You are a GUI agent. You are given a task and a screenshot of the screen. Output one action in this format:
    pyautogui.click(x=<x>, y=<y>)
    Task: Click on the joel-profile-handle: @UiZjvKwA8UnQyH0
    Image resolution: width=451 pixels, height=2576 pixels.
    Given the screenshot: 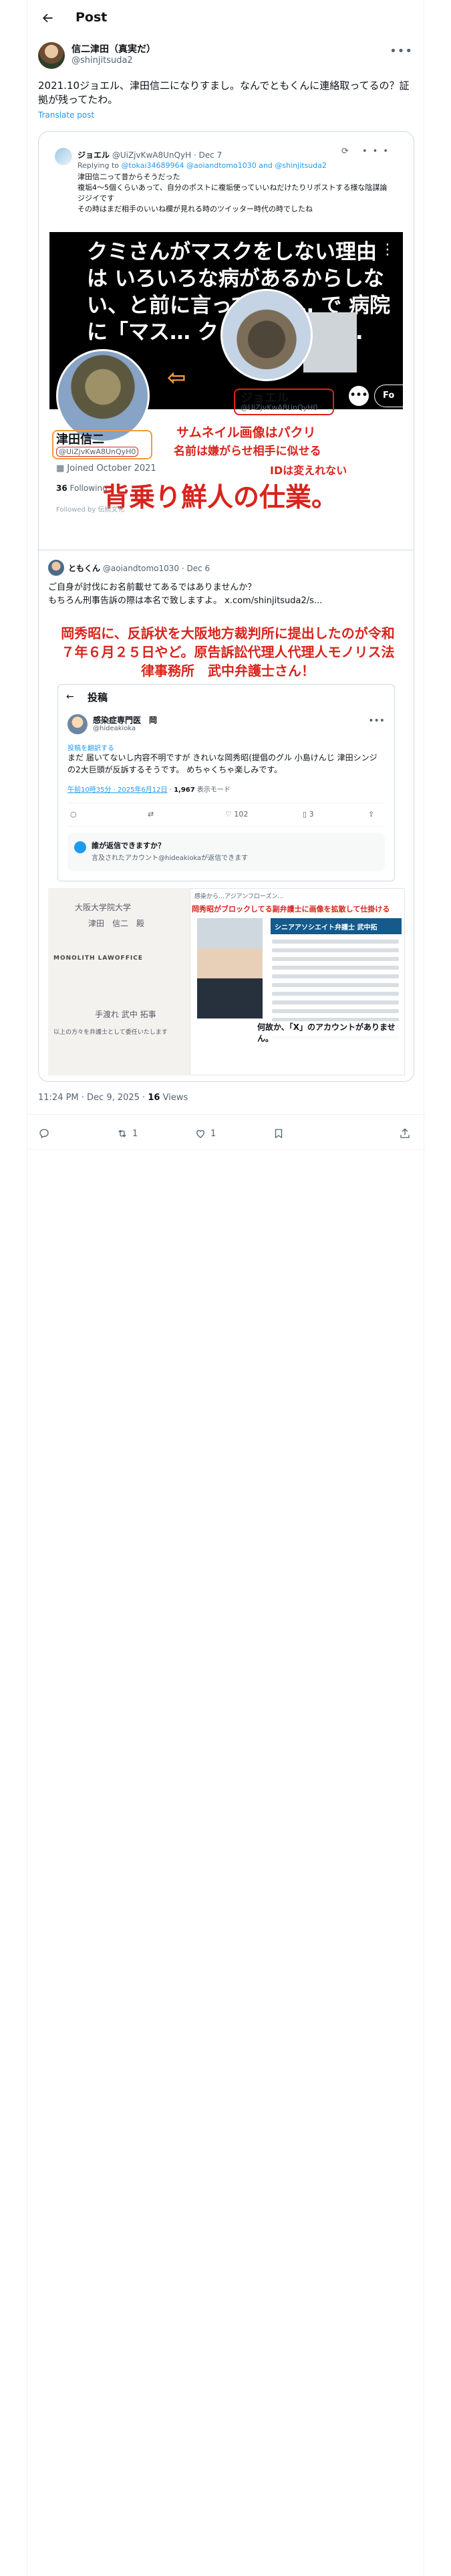 What is the action you would take?
    pyautogui.click(x=279, y=407)
    